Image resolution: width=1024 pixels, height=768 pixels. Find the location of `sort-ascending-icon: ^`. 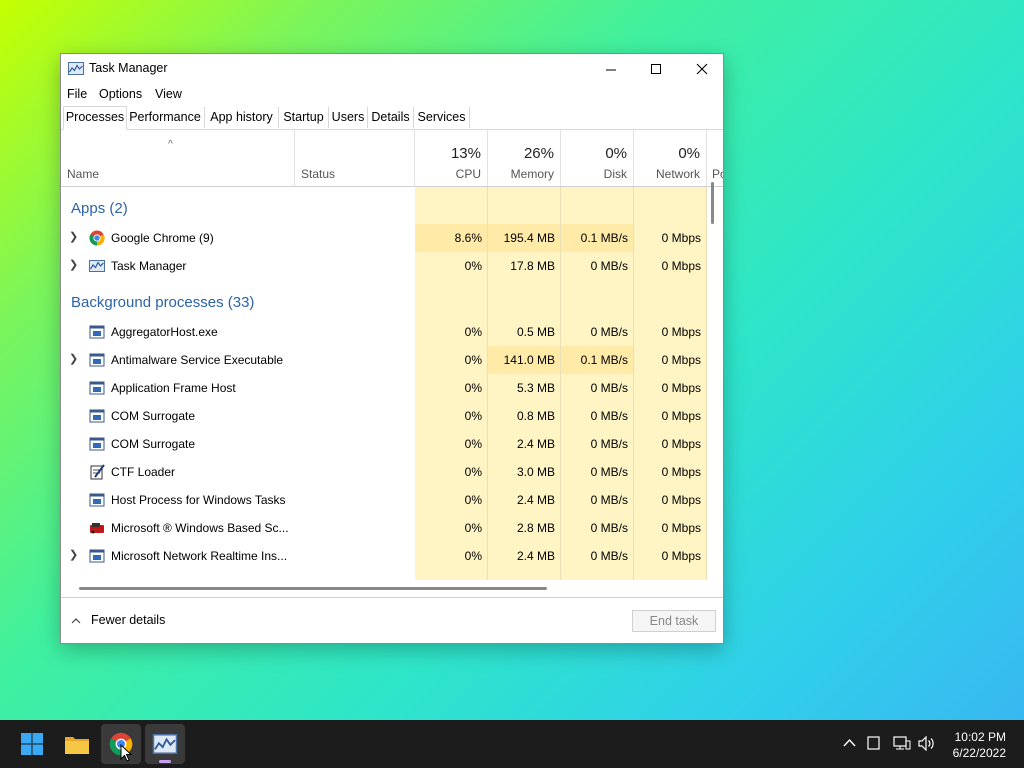

sort-ascending-icon: ^ is located at coordinates (170, 144).